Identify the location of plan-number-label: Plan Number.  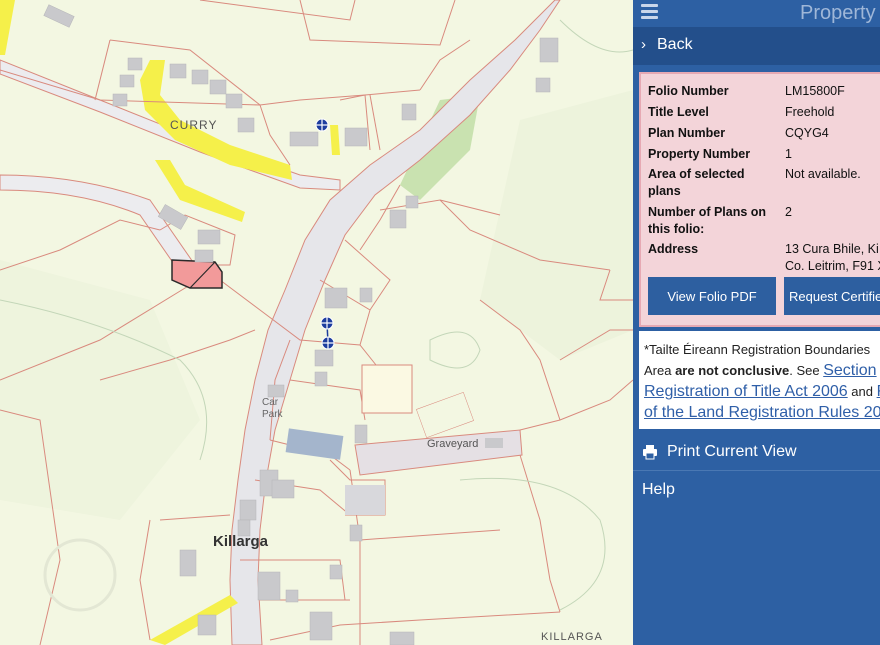
(687, 133).